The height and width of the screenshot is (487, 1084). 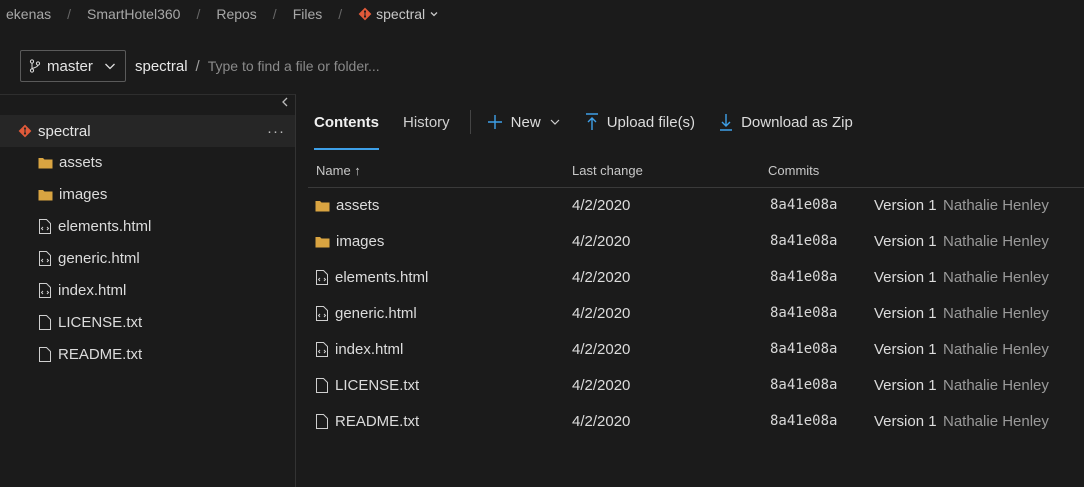 I want to click on repo-selector: spectral, so click(x=398, y=14).